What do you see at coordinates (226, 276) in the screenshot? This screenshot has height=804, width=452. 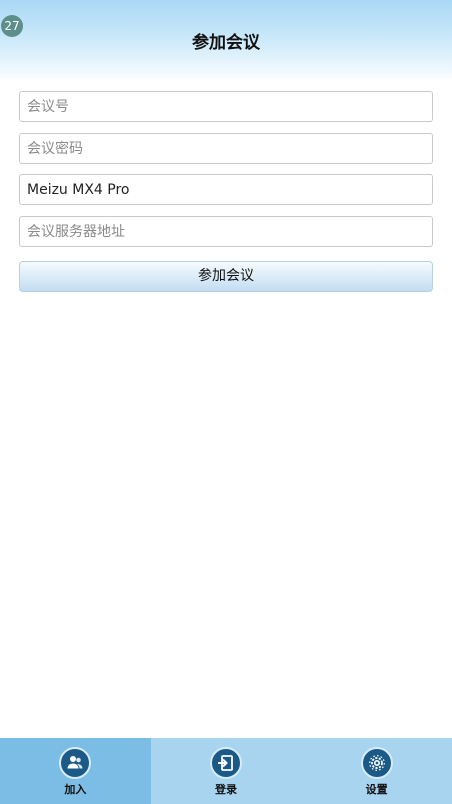 I see `join-meeting-button: 参加会议` at bounding box center [226, 276].